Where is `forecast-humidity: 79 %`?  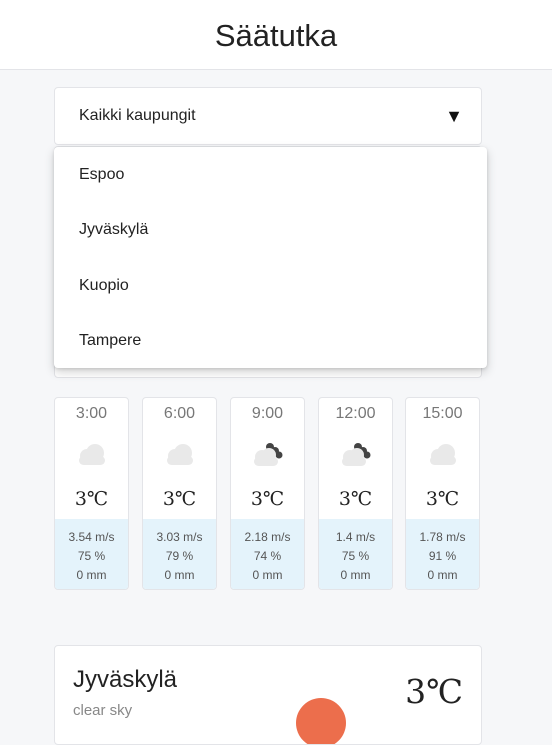
forecast-humidity: 79 % is located at coordinates (179, 556).